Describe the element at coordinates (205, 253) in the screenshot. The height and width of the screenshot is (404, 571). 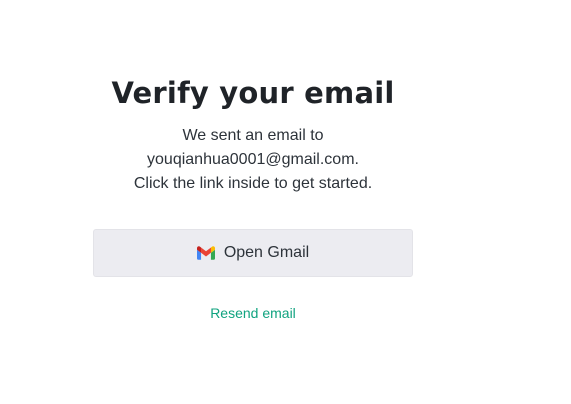
I see `gmail-icon` at that location.